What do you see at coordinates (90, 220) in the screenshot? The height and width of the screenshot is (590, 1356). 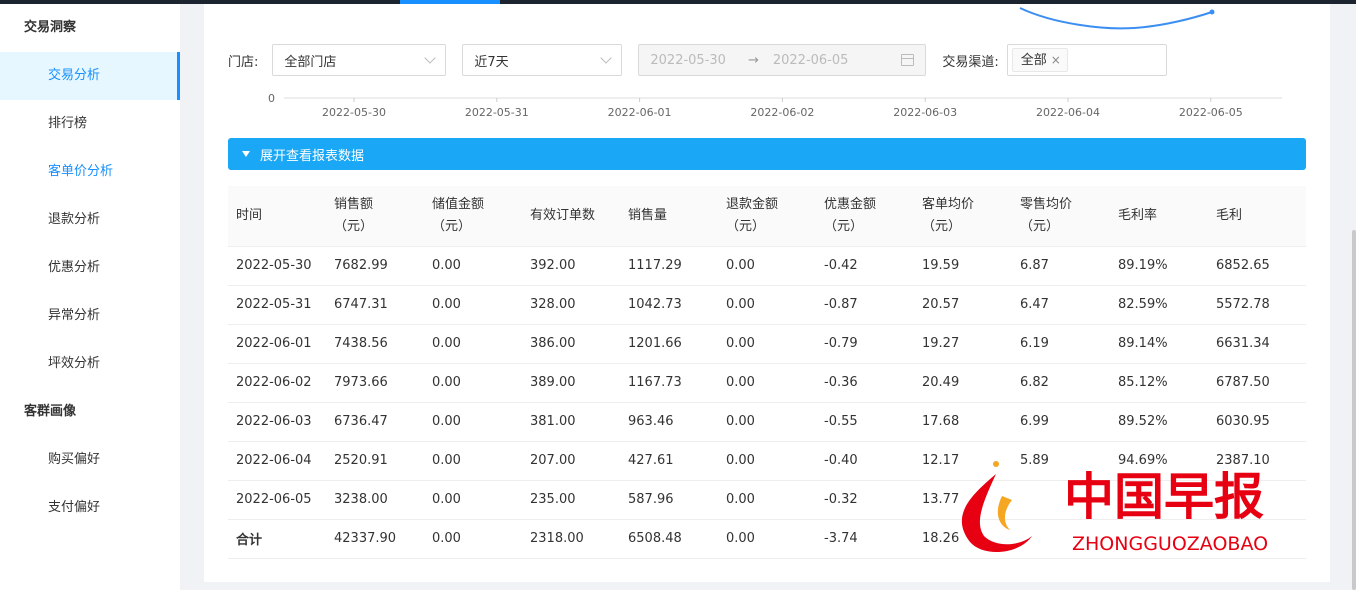 I see `sidebar-item: 退款分析` at bounding box center [90, 220].